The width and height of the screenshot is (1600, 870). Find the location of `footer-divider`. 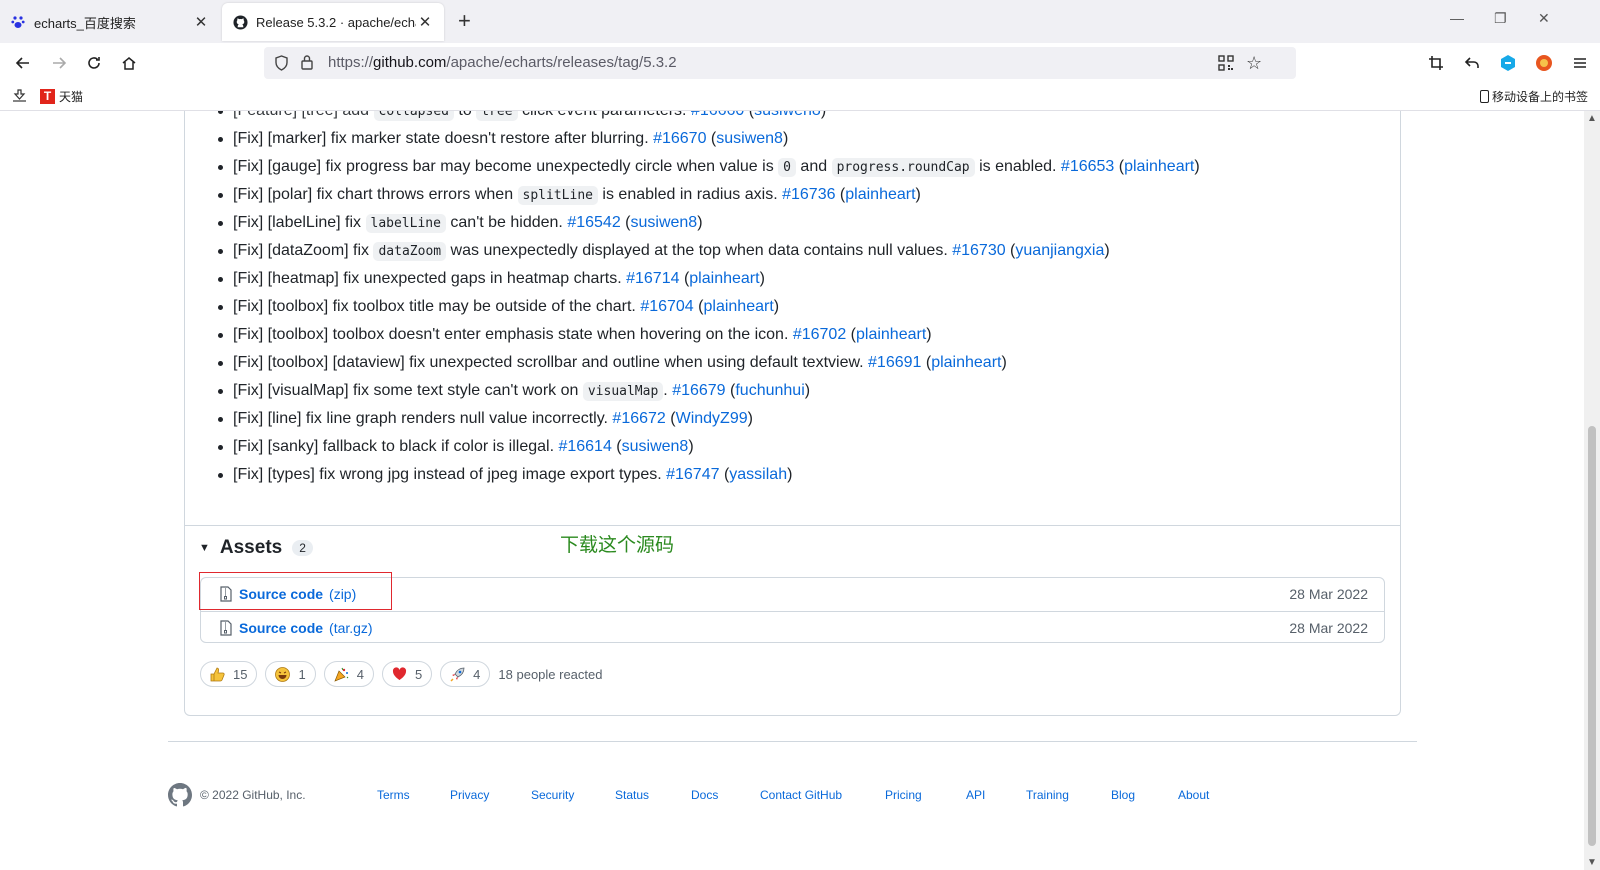

footer-divider is located at coordinates (792, 741).